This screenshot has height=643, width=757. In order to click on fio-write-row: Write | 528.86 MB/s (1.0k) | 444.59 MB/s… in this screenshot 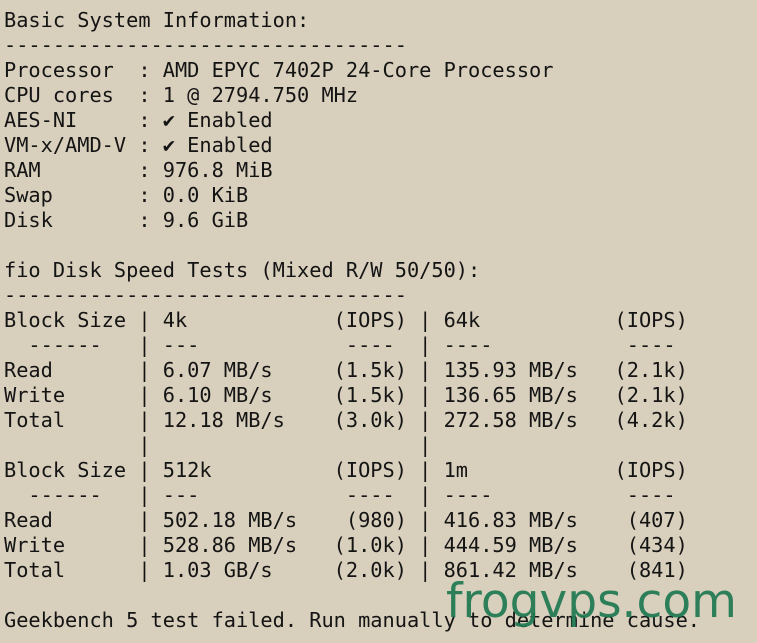, I will do `click(346, 545)`.